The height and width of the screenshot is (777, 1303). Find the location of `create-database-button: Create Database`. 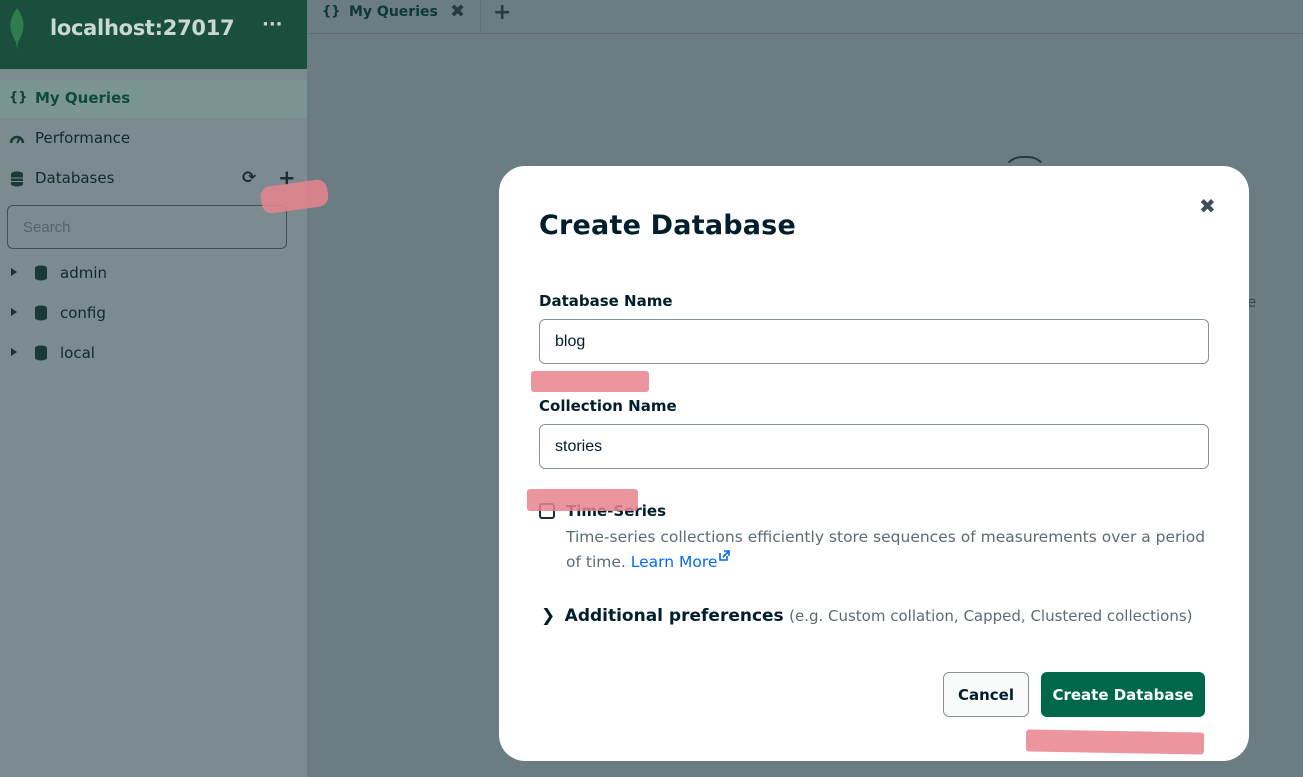

create-database-button: Create Database is located at coordinates (1123, 694).